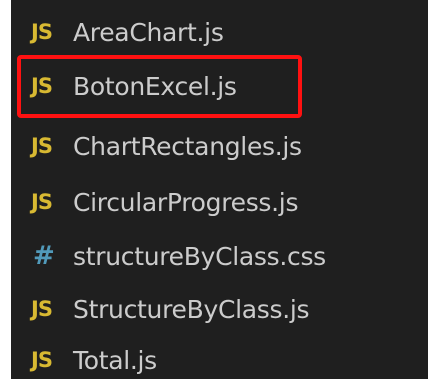 This screenshot has width=428, height=379. I want to click on file-item-circularprogress: JS CircularProgress.js, so click(219, 202).